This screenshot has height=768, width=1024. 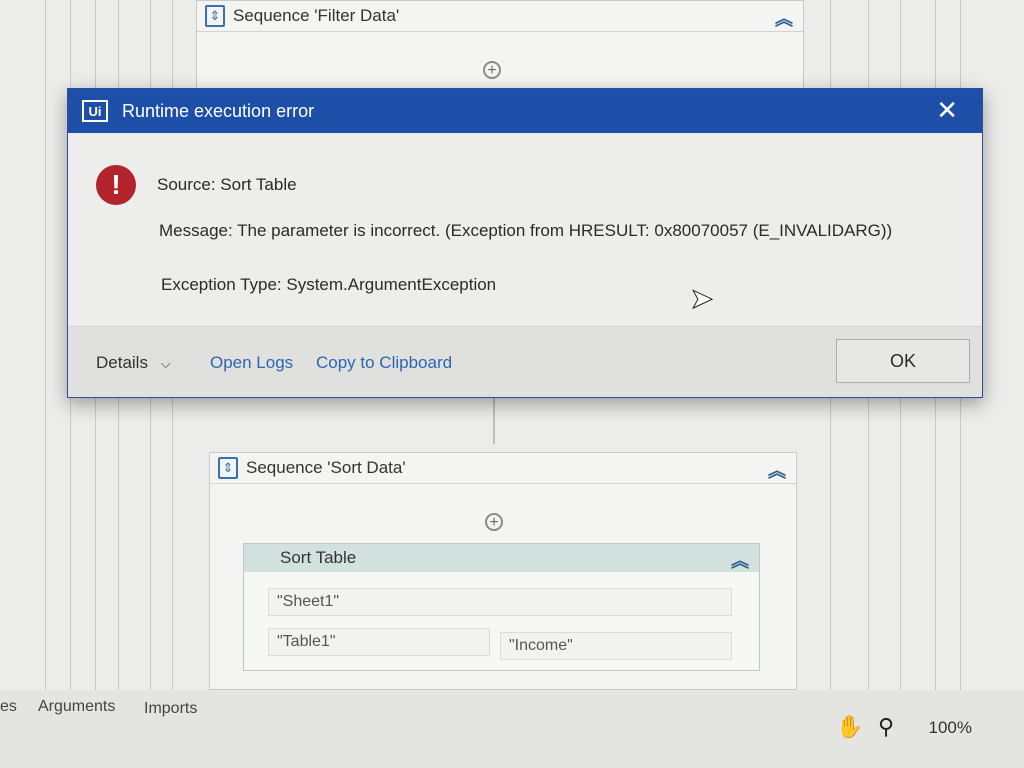 What do you see at coordinates (500, 602) in the screenshot?
I see `sheet-name-field: "Sheet1"` at bounding box center [500, 602].